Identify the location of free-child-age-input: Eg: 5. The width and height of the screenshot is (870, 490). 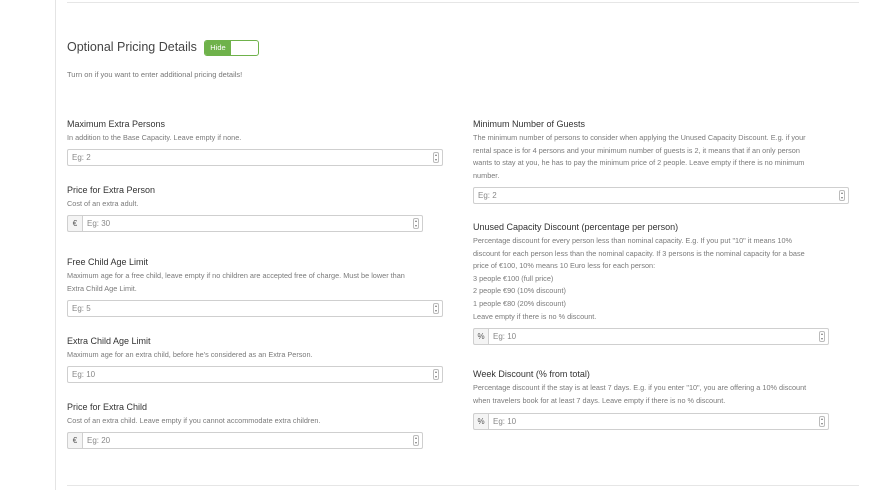
(255, 308).